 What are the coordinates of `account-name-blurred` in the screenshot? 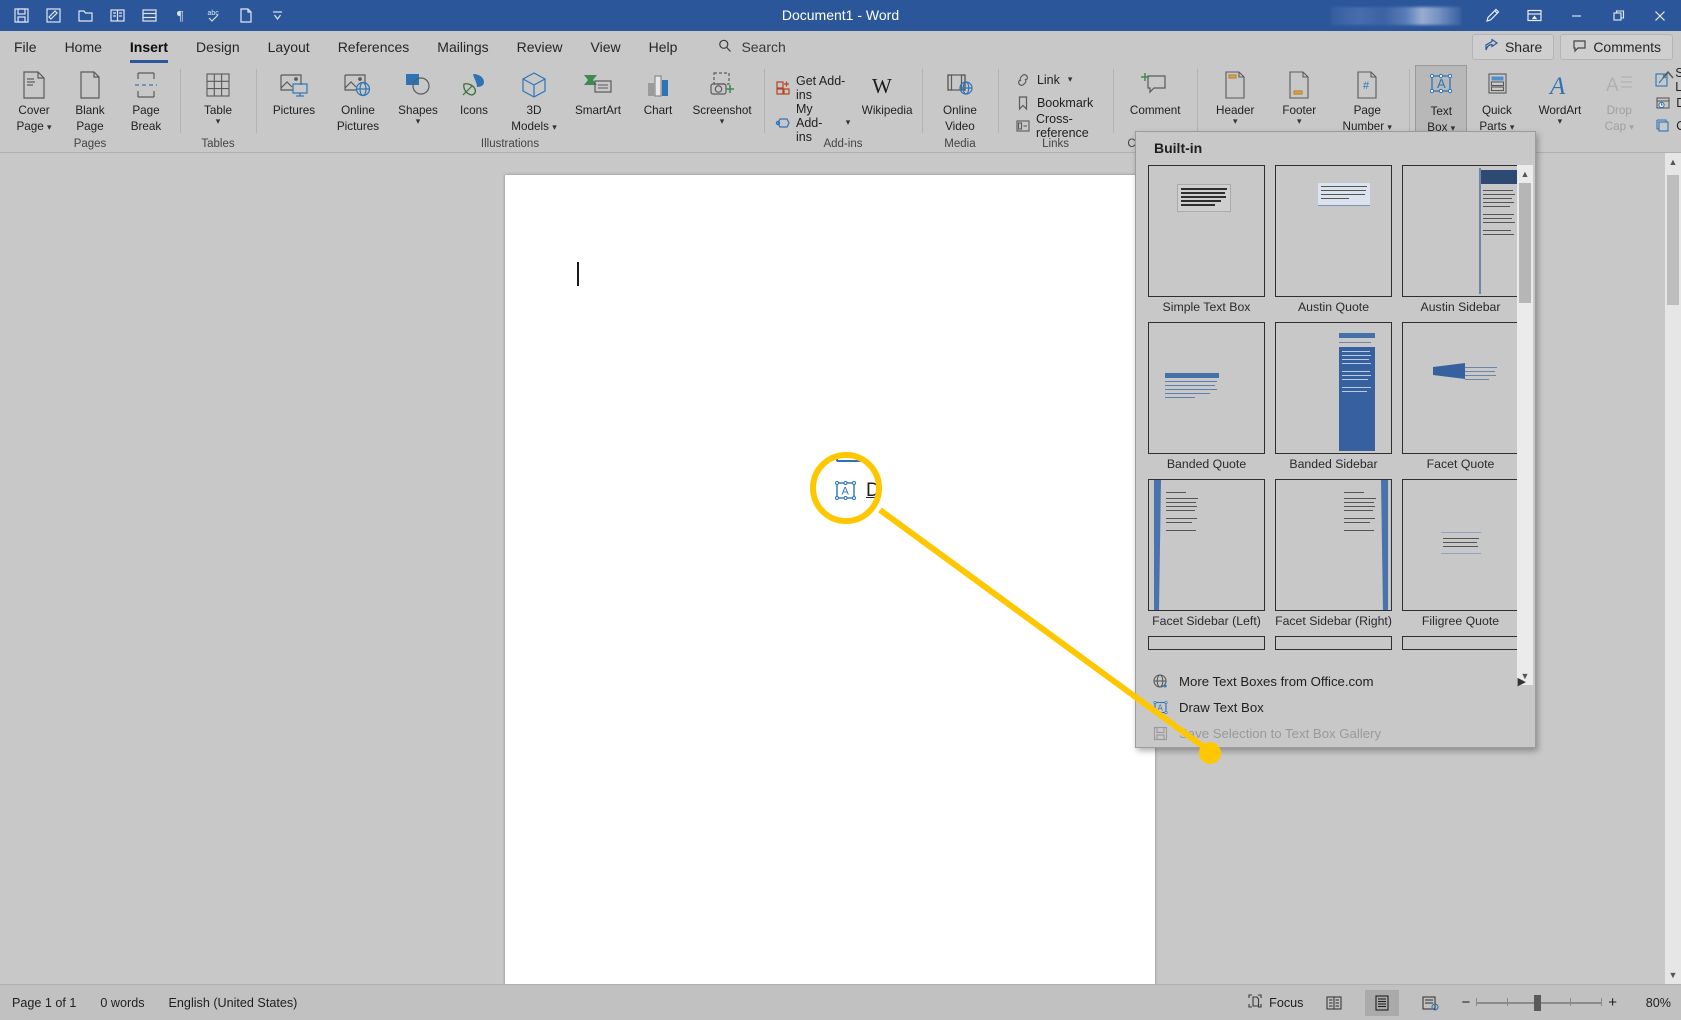 It's located at (1396, 15).